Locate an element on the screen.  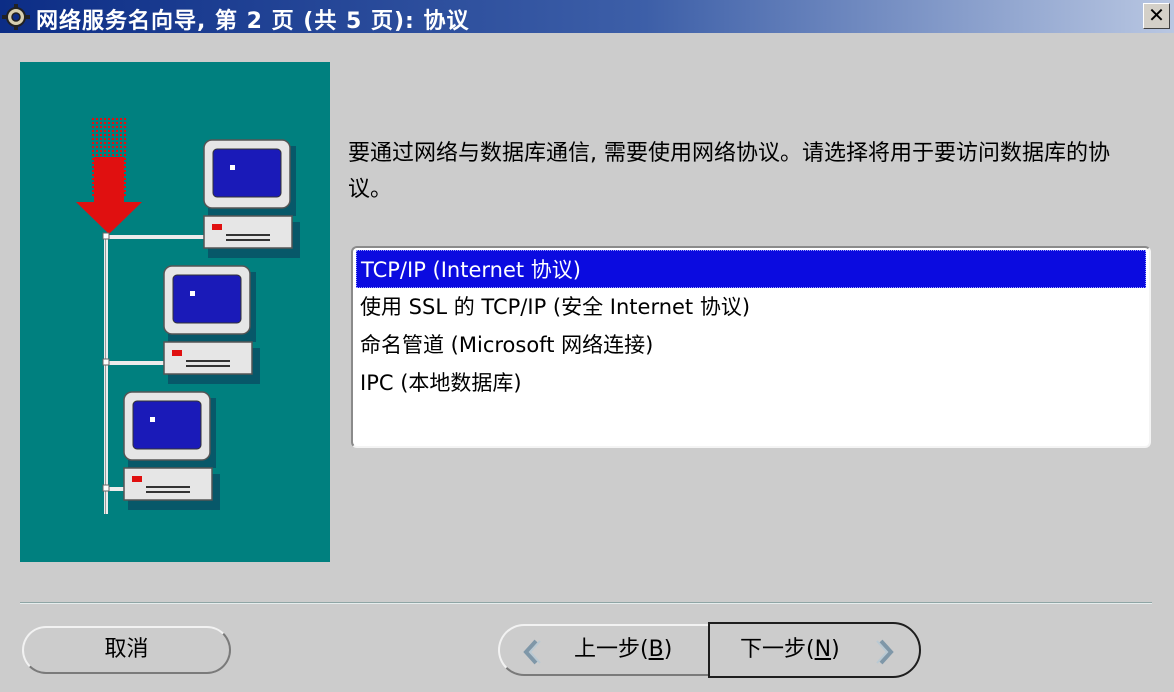
back-button: 上一步(B) is located at coordinates (604, 650).